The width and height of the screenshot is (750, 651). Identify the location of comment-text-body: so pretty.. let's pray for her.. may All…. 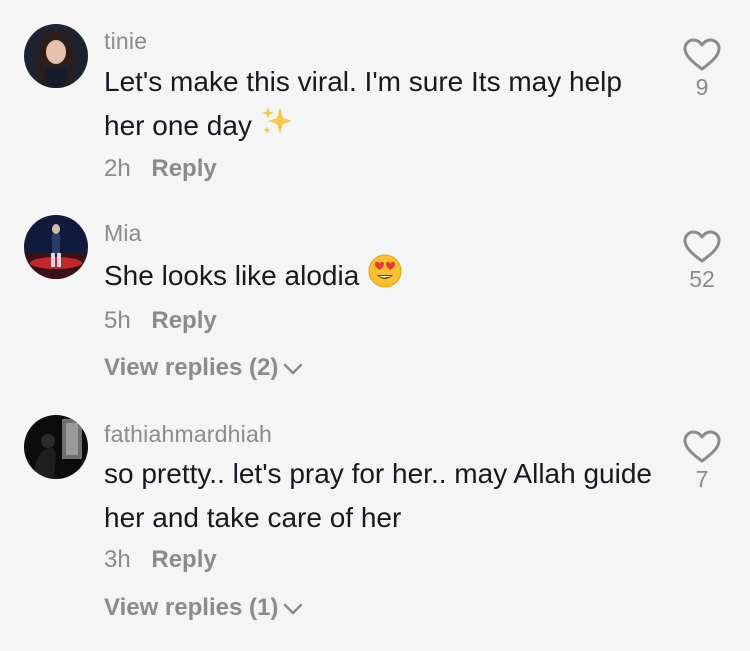
(378, 495).